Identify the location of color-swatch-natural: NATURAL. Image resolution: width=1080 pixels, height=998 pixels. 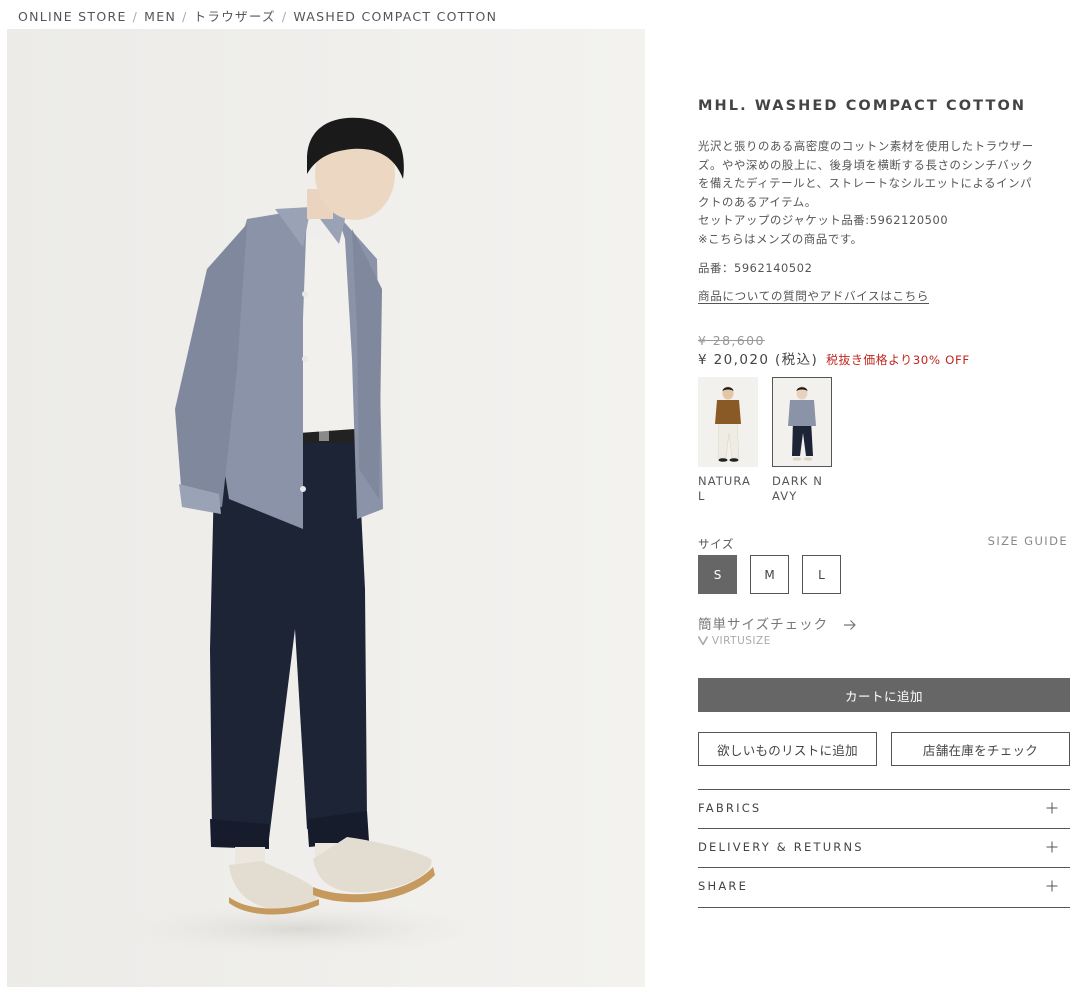
(728, 440).